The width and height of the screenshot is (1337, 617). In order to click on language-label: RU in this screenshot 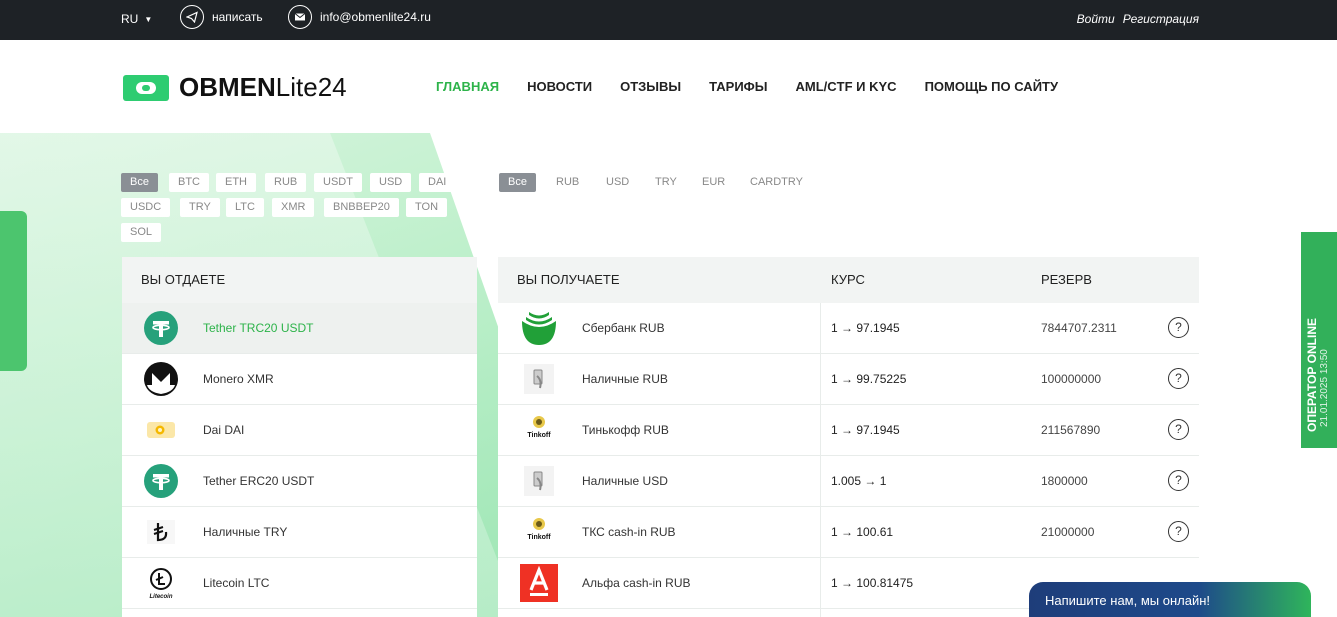, I will do `click(130, 19)`.